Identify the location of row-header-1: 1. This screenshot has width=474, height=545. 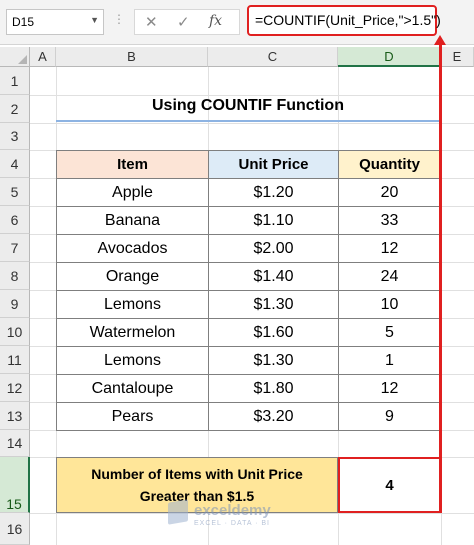
(15, 81).